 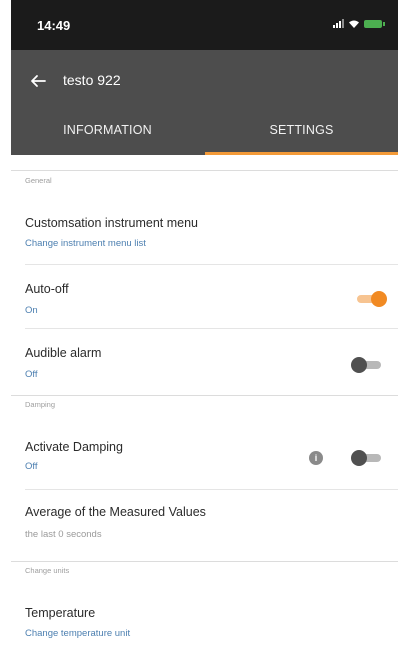 What do you see at coordinates (107, 132) in the screenshot?
I see `tab-information: INFORMATION` at bounding box center [107, 132].